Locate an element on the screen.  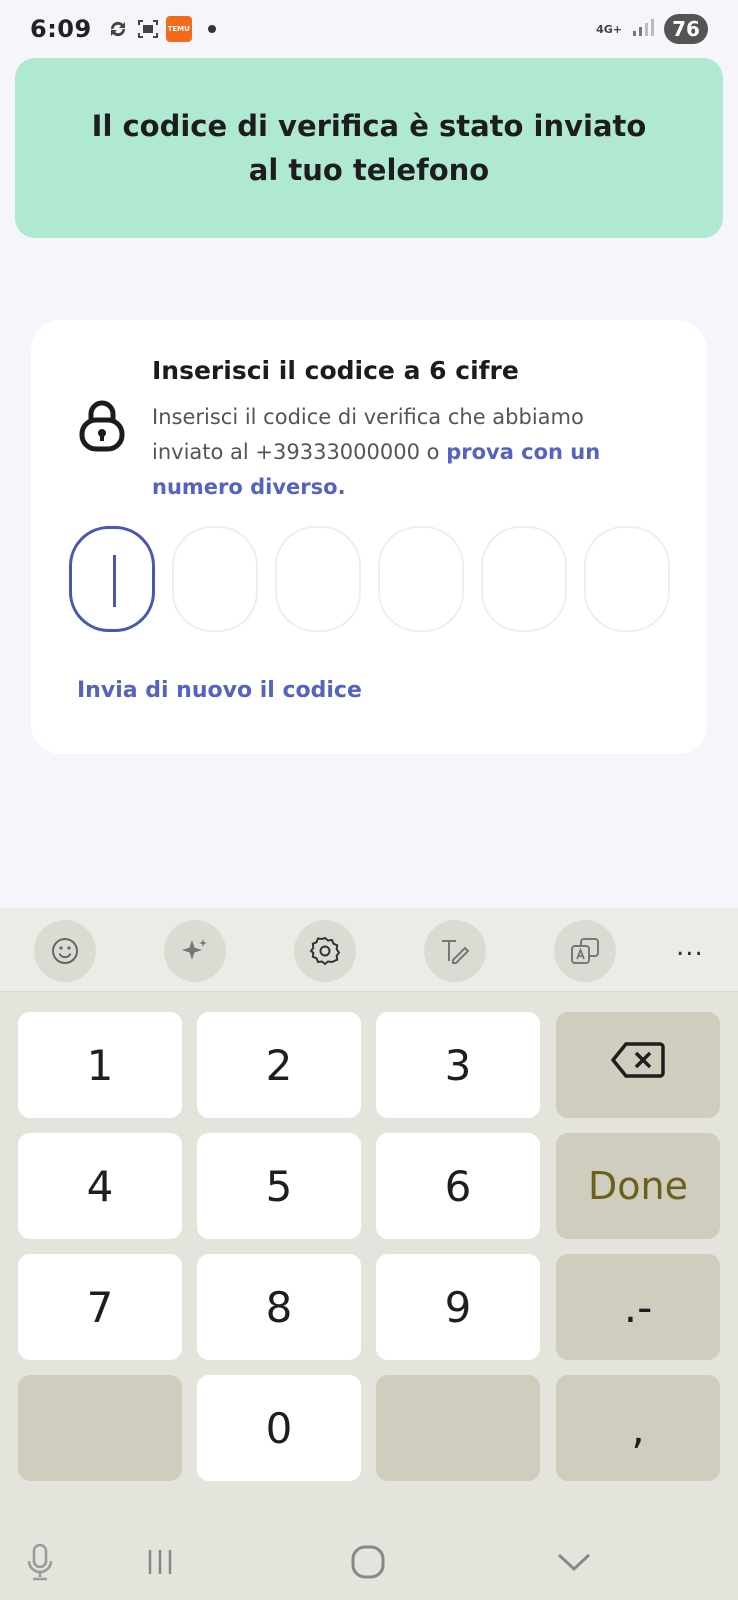
screenshot-icon is located at coordinates (148, 29).